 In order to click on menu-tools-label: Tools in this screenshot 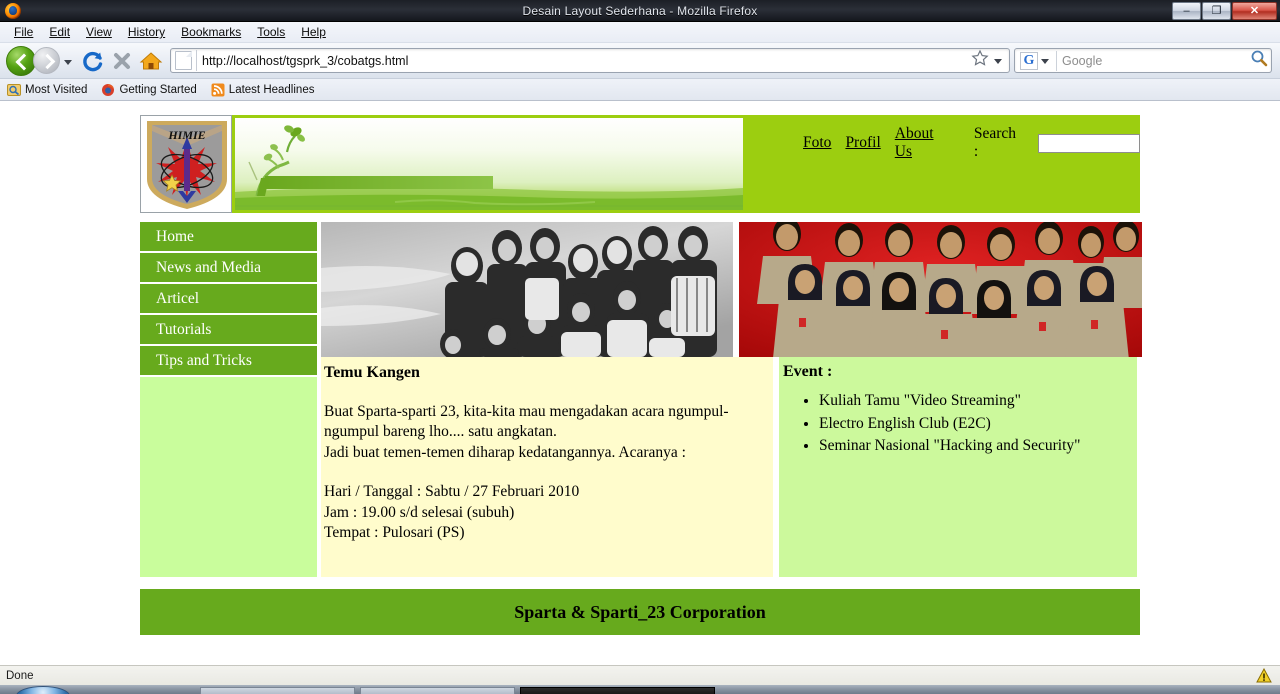, I will do `click(271, 32)`.